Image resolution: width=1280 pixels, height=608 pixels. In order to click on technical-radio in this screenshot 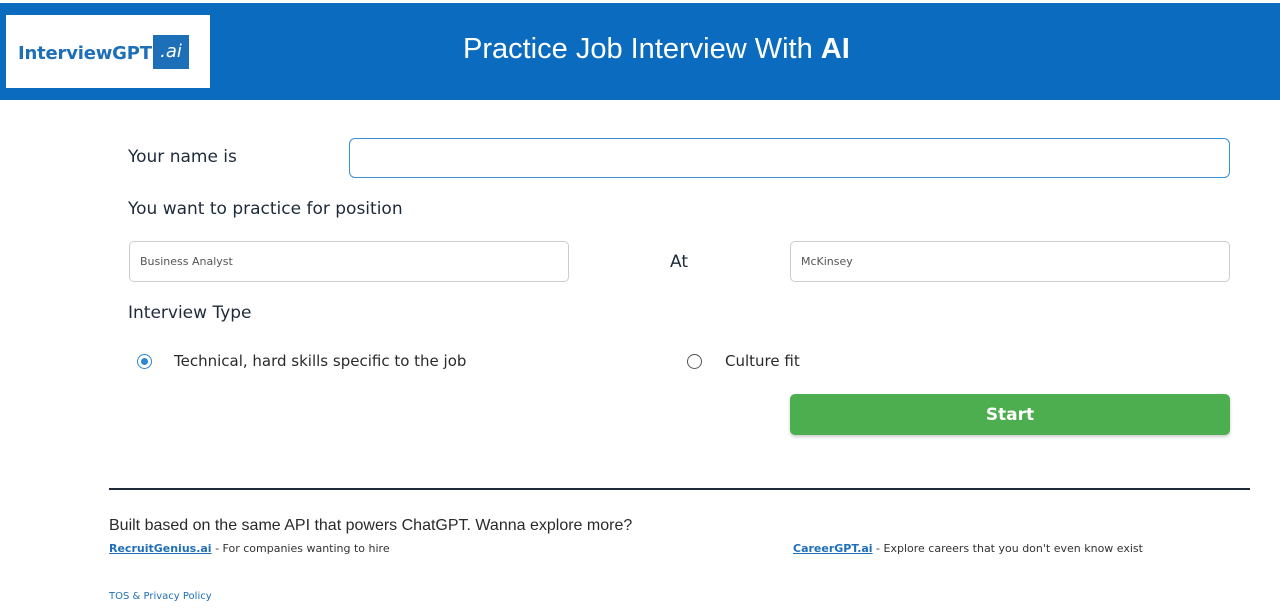, I will do `click(144, 361)`.